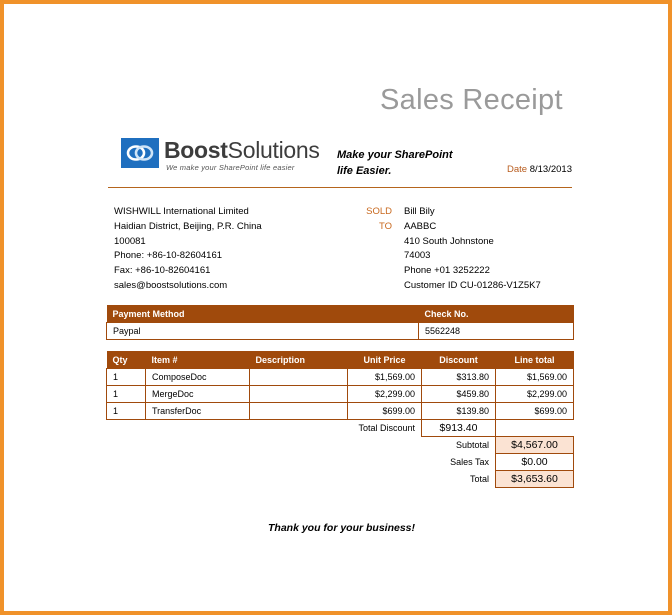  I want to click on brand-name: BoostSolutions, so click(242, 150).